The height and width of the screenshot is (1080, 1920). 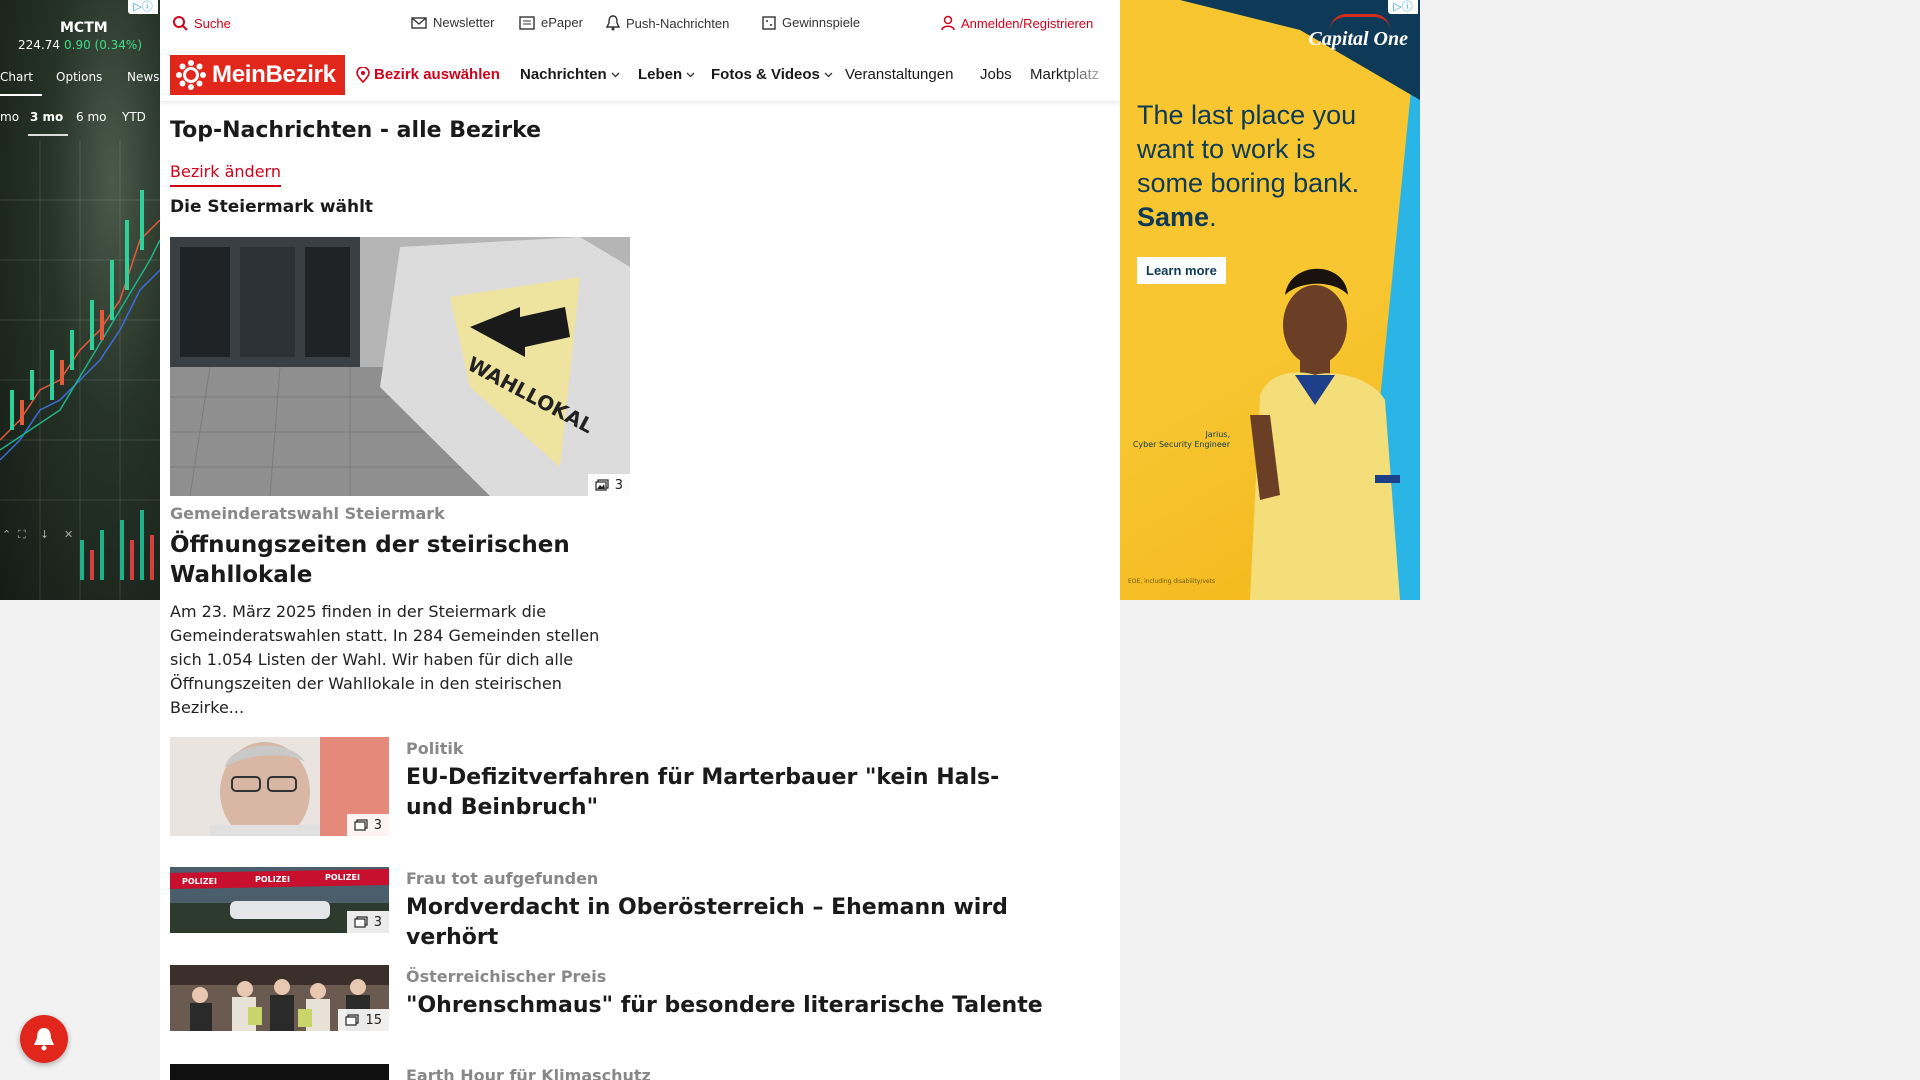 I want to click on nav-item-jobs: Jobs, so click(x=996, y=74).